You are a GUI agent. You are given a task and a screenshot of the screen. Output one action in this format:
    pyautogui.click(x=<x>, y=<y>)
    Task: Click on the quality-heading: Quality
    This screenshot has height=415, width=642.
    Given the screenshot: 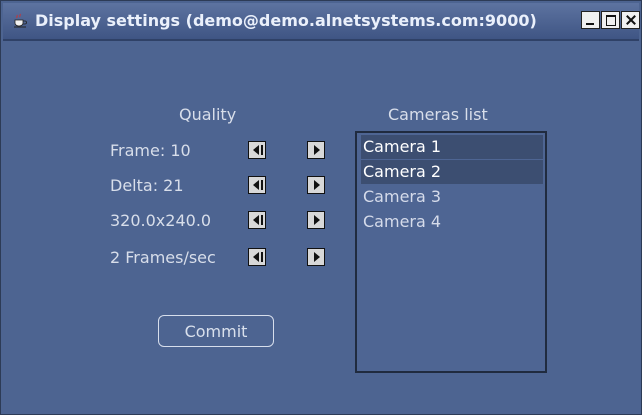 What is the action you would take?
    pyautogui.click(x=208, y=114)
    